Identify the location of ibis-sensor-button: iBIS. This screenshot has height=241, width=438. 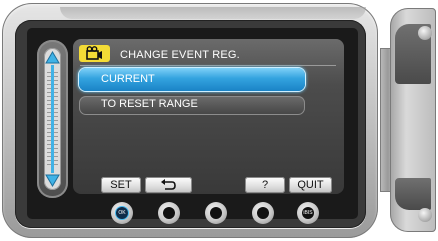
(308, 213).